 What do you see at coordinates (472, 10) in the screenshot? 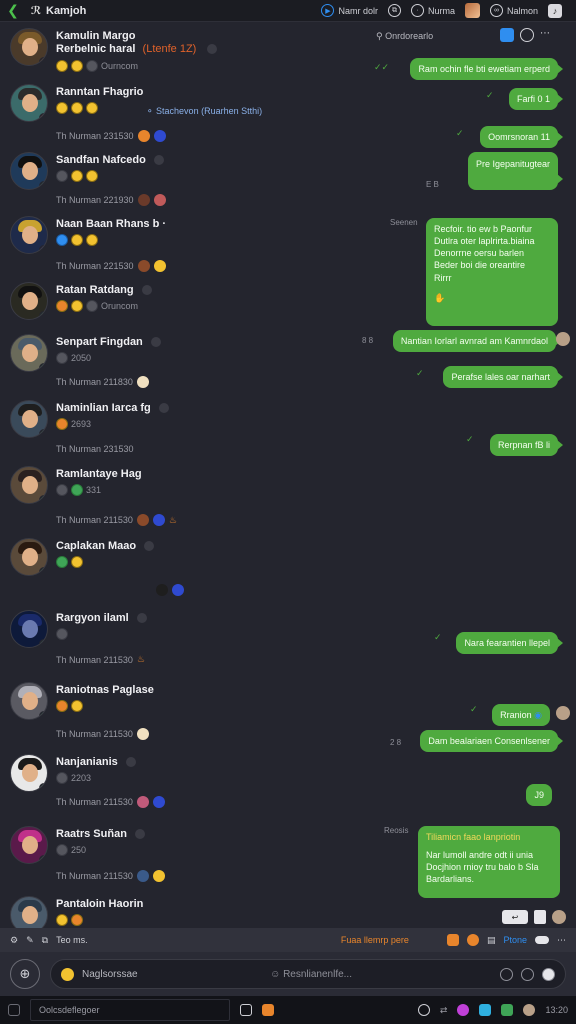
I see `profile-thumbnail` at bounding box center [472, 10].